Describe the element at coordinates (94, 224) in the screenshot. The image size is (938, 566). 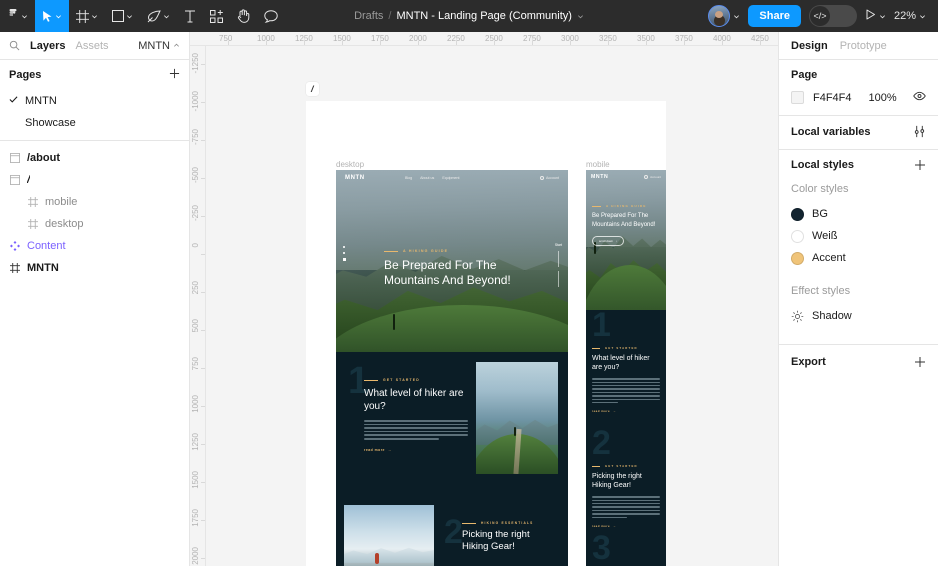
I see `layer-row-desktop: desktop` at that location.